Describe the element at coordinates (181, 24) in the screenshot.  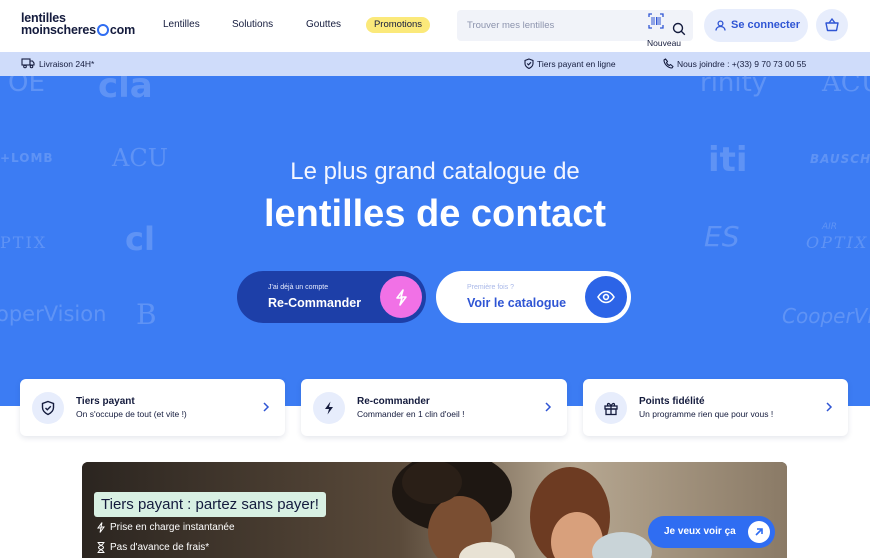
I see `nav-lentilles: Lentilles` at that location.